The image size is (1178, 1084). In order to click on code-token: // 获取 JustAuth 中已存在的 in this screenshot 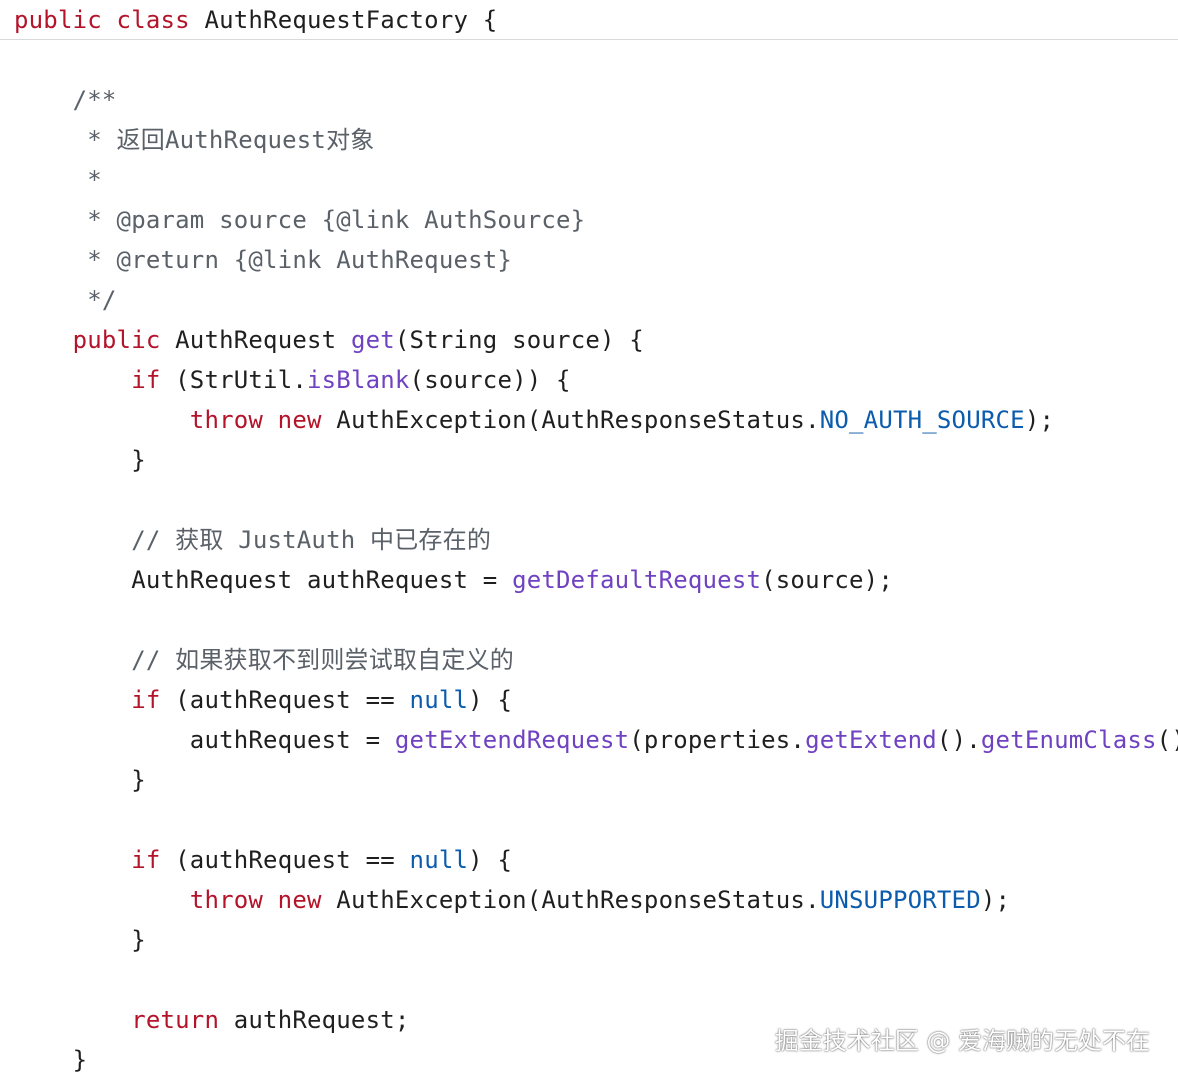, I will do `click(253, 540)`.